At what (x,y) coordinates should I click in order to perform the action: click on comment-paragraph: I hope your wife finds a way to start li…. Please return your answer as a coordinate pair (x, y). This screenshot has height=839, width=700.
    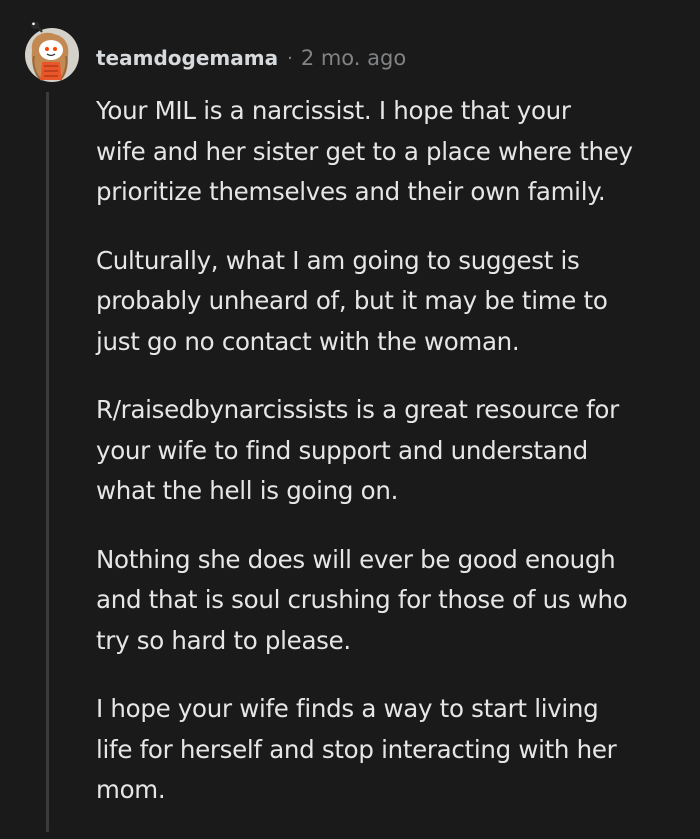
    Looking at the image, I should click on (356, 749).